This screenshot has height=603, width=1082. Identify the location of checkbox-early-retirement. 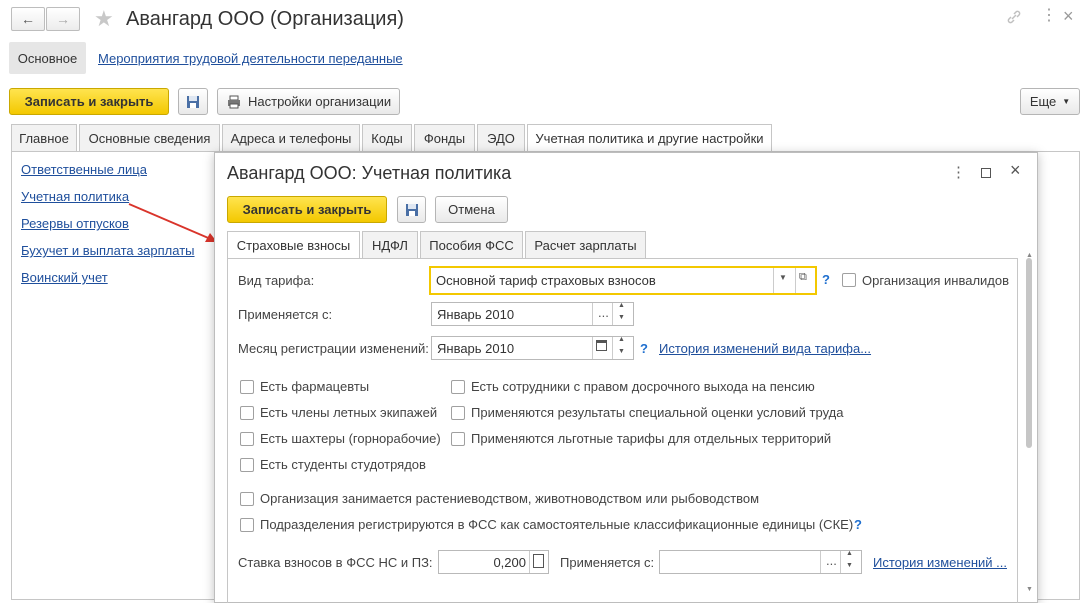
(458, 387).